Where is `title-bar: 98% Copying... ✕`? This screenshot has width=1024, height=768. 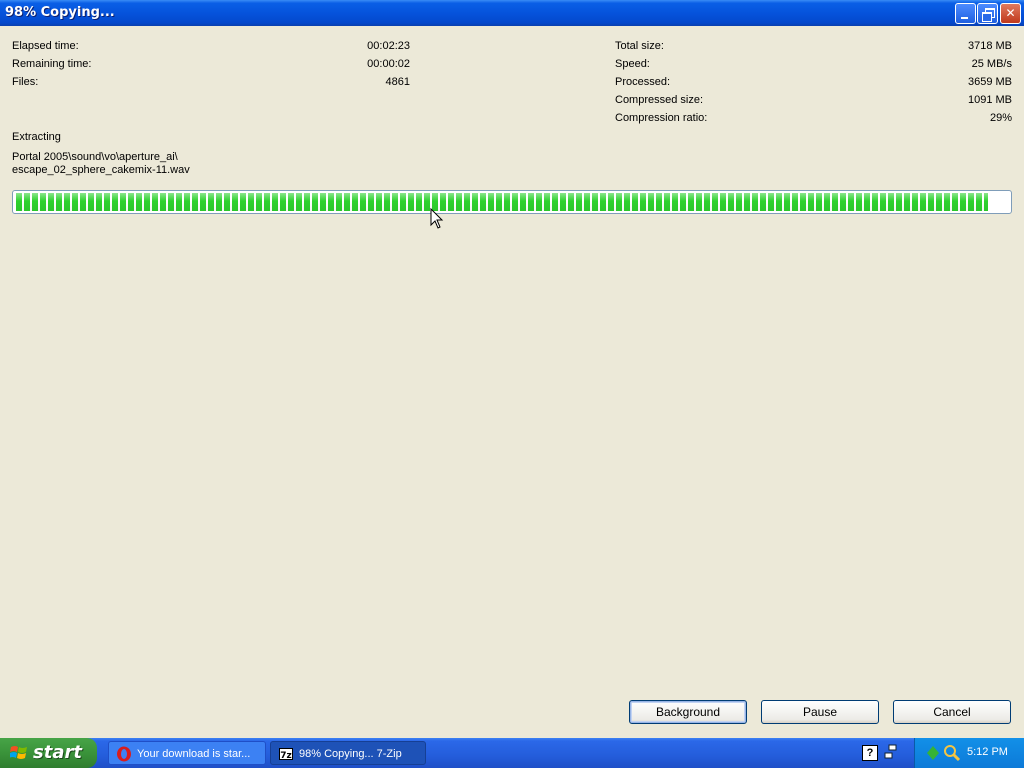
title-bar: 98% Copying... ✕ is located at coordinates (512, 13).